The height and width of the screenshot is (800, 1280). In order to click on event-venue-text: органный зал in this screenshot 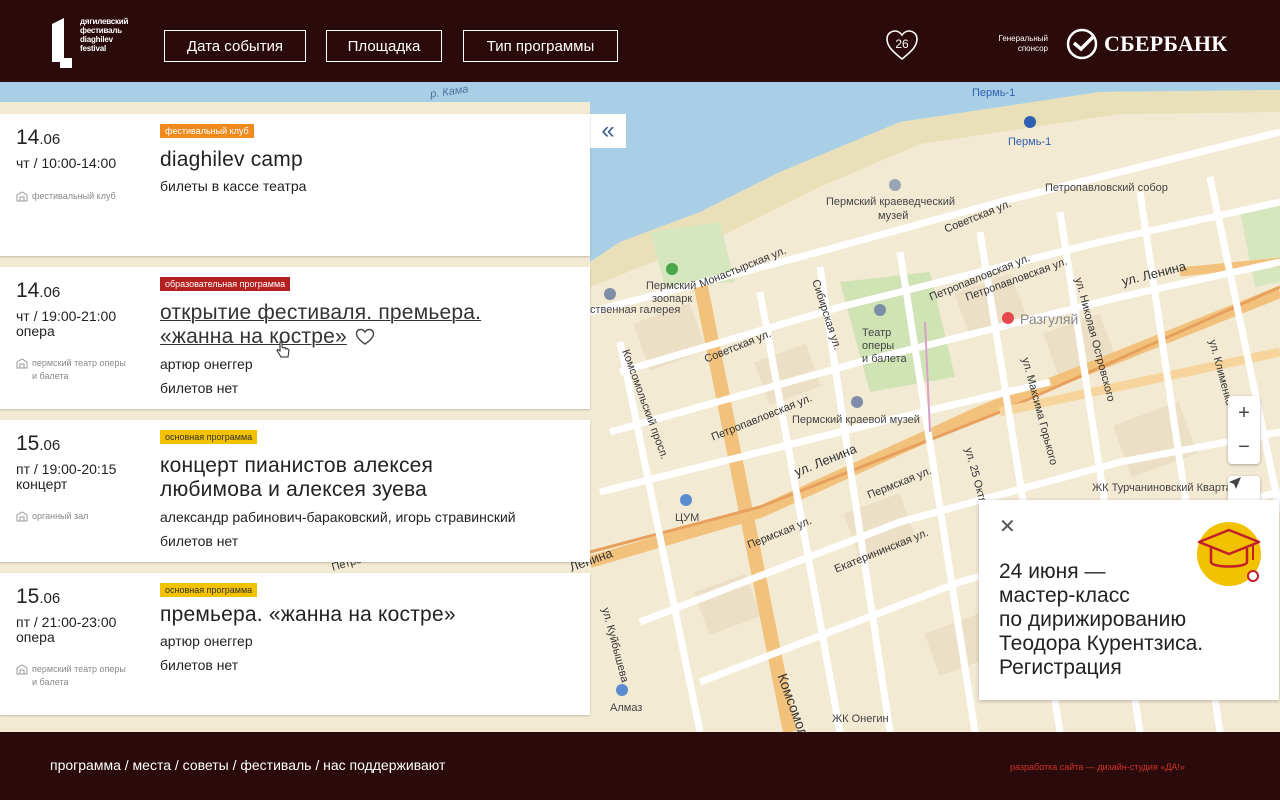, I will do `click(60, 516)`.